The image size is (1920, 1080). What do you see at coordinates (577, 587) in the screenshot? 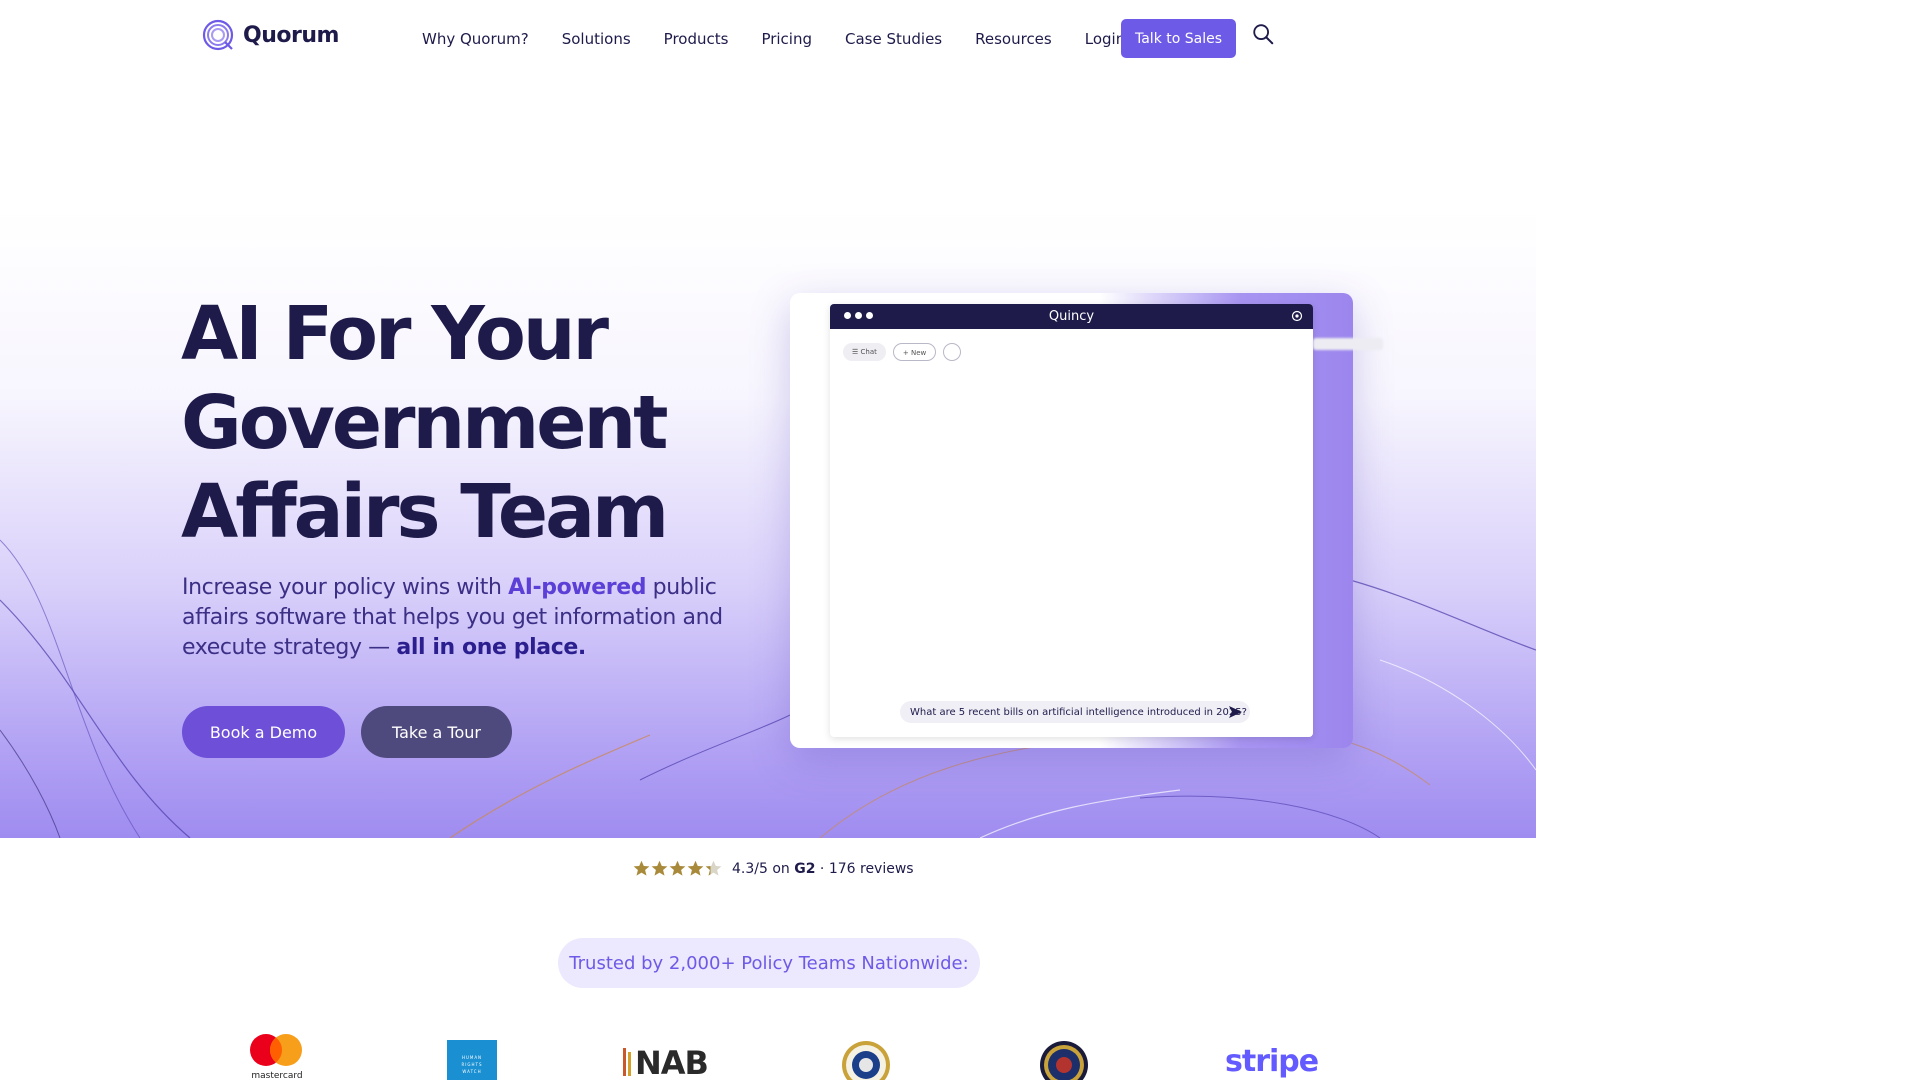
I see `subhead-highlight-ai: AI-powered` at bounding box center [577, 587].